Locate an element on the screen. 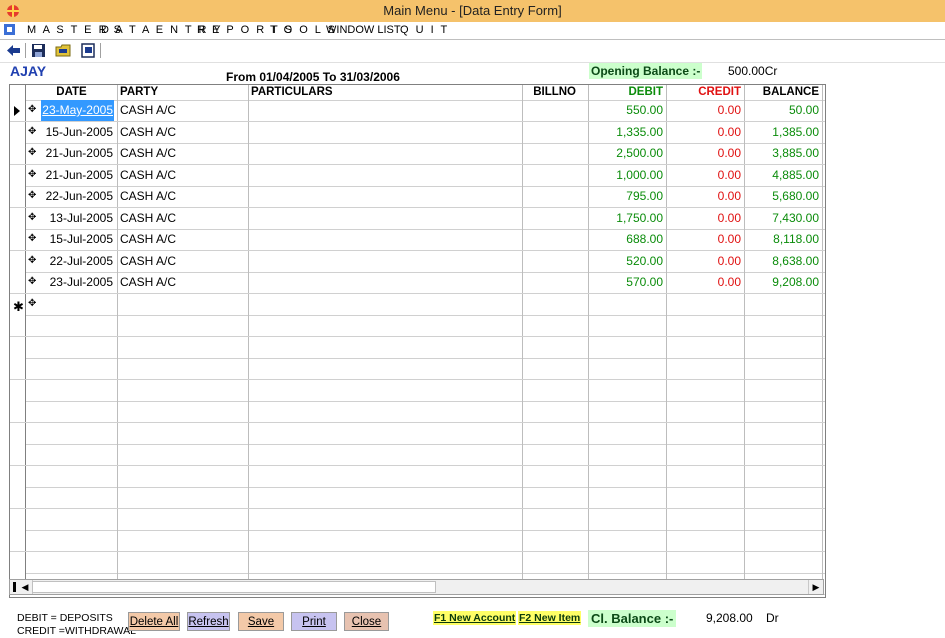  col-billno-header: BILLNO is located at coordinates (556, 92).